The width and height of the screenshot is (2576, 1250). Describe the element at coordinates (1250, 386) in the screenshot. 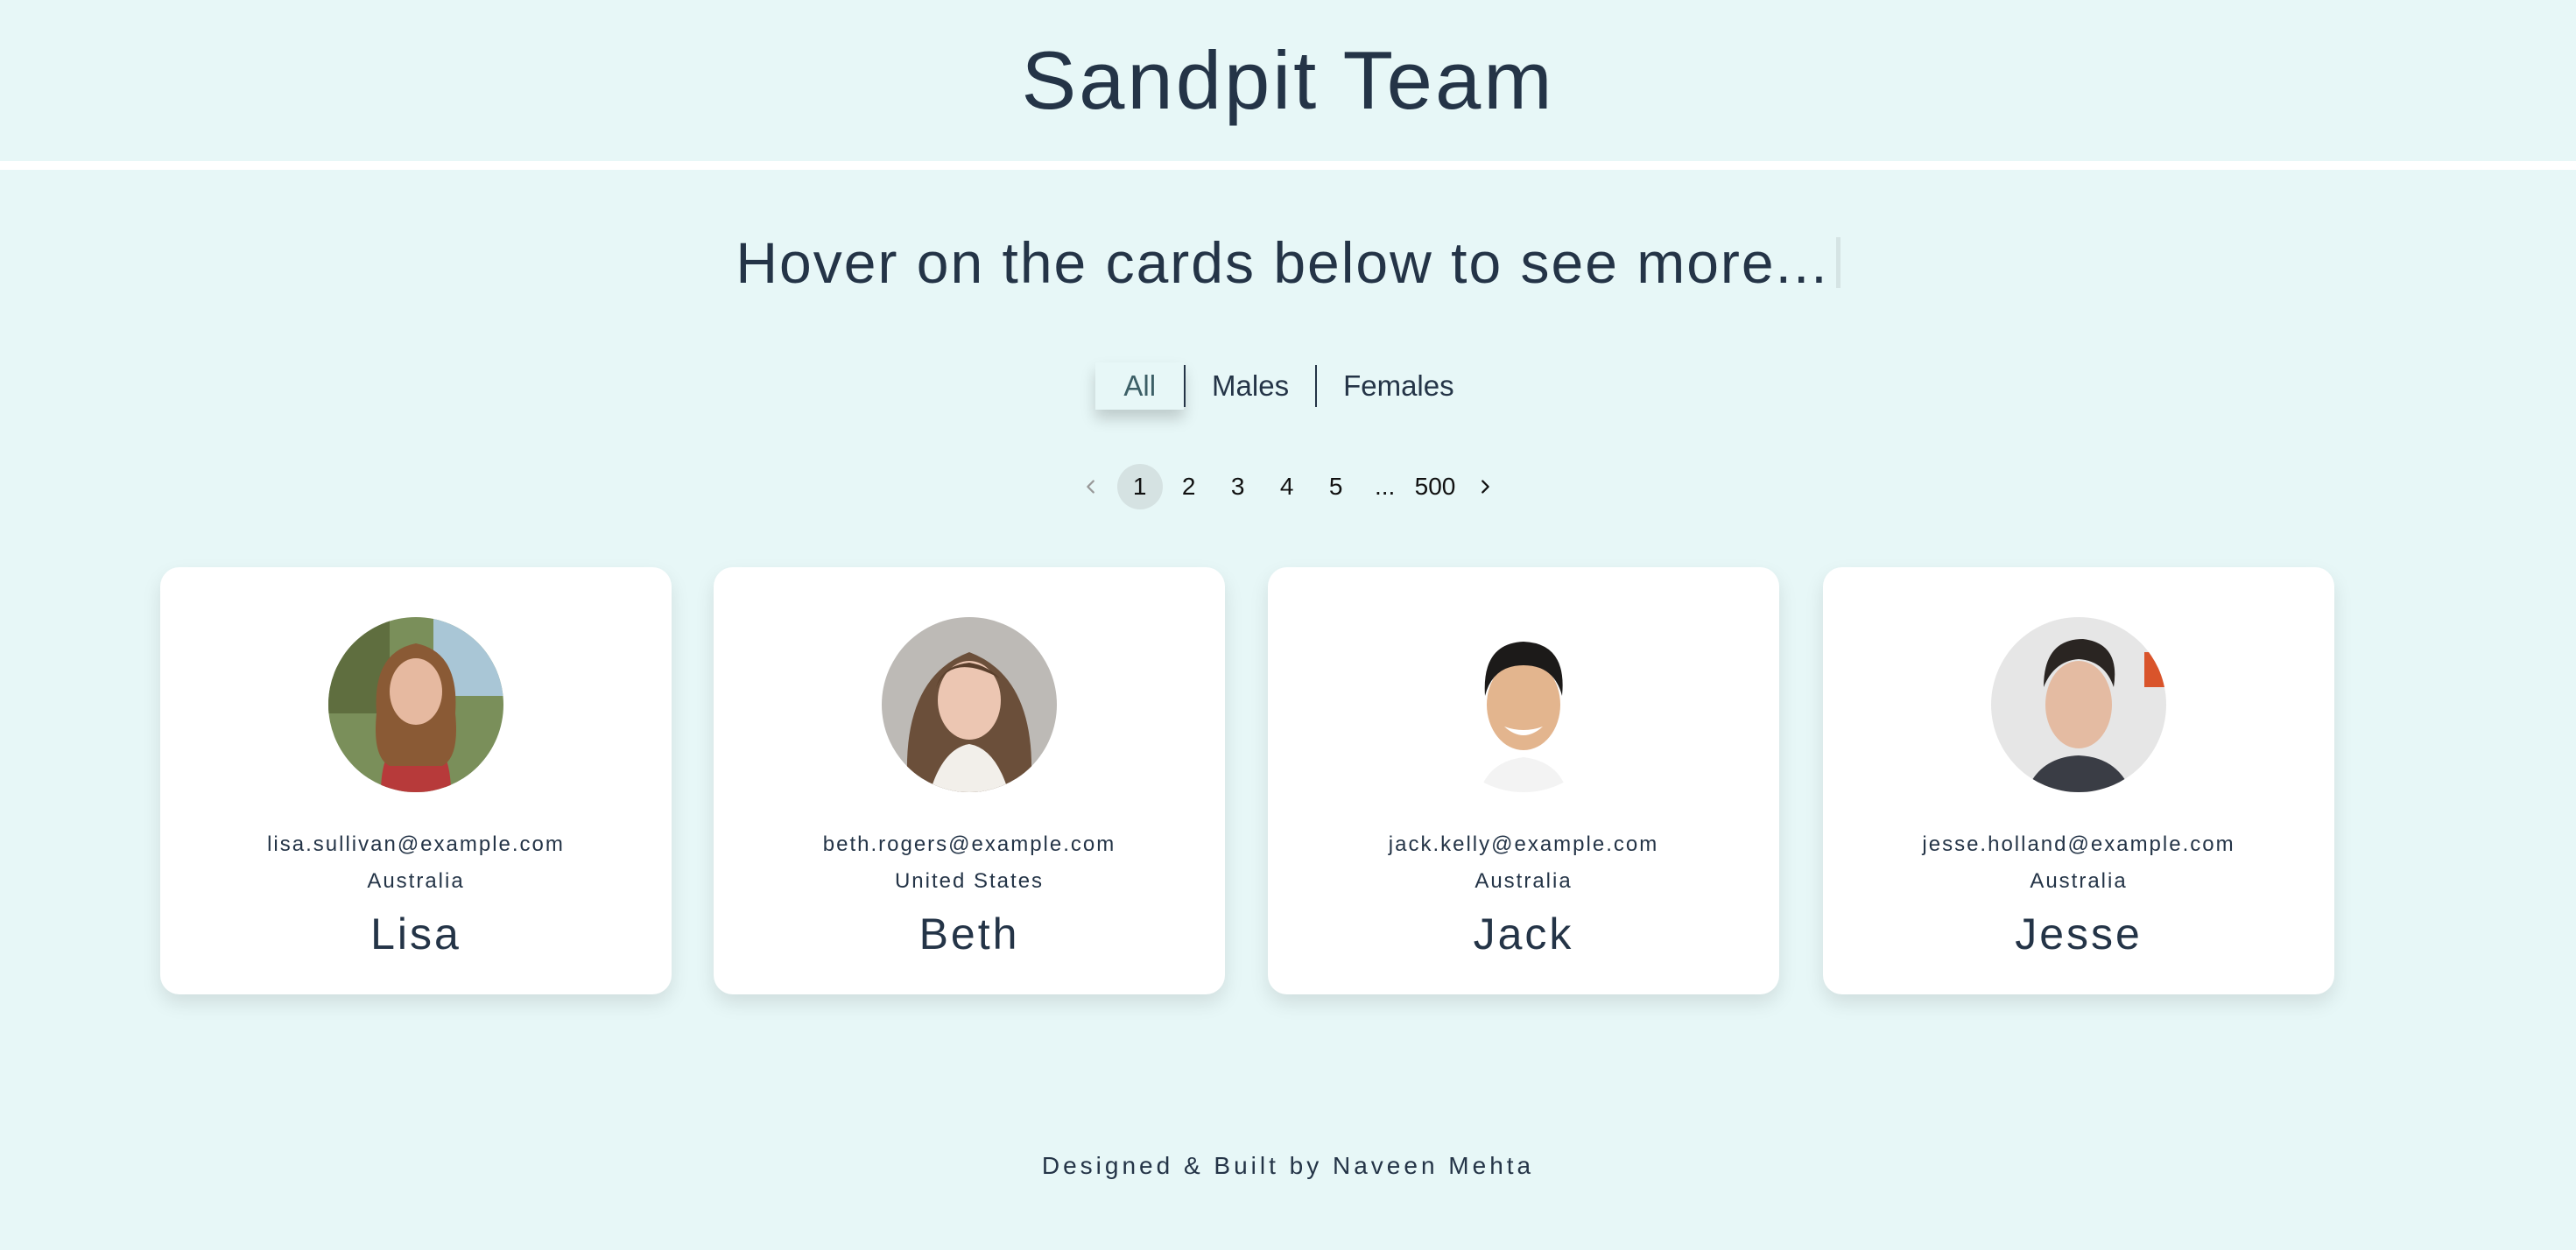

I see `filter-males-button: Males` at that location.